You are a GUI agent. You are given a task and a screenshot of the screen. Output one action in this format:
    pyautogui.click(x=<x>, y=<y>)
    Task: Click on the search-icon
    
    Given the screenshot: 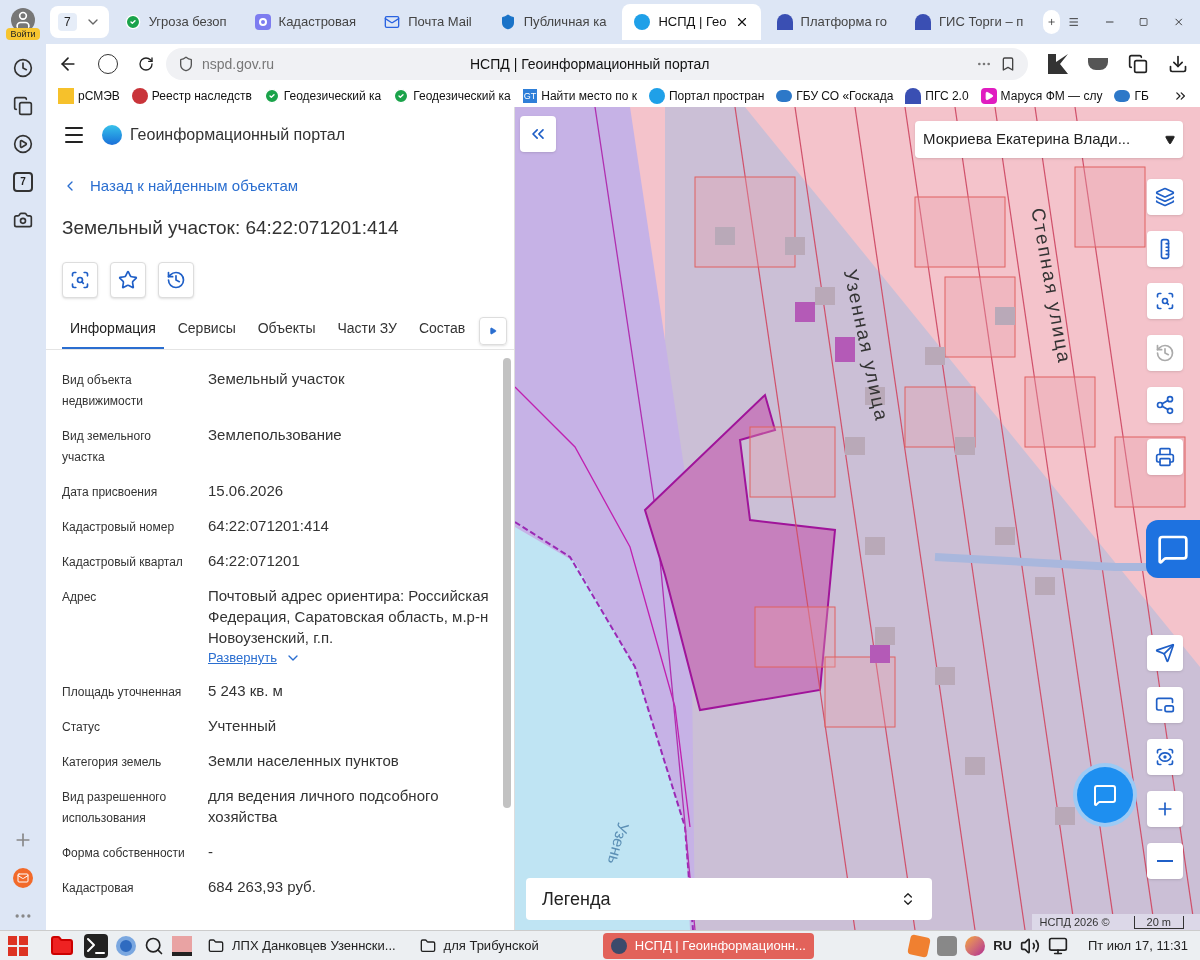 What is the action you would take?
    pyautogui.click(x=154, y=945)
    